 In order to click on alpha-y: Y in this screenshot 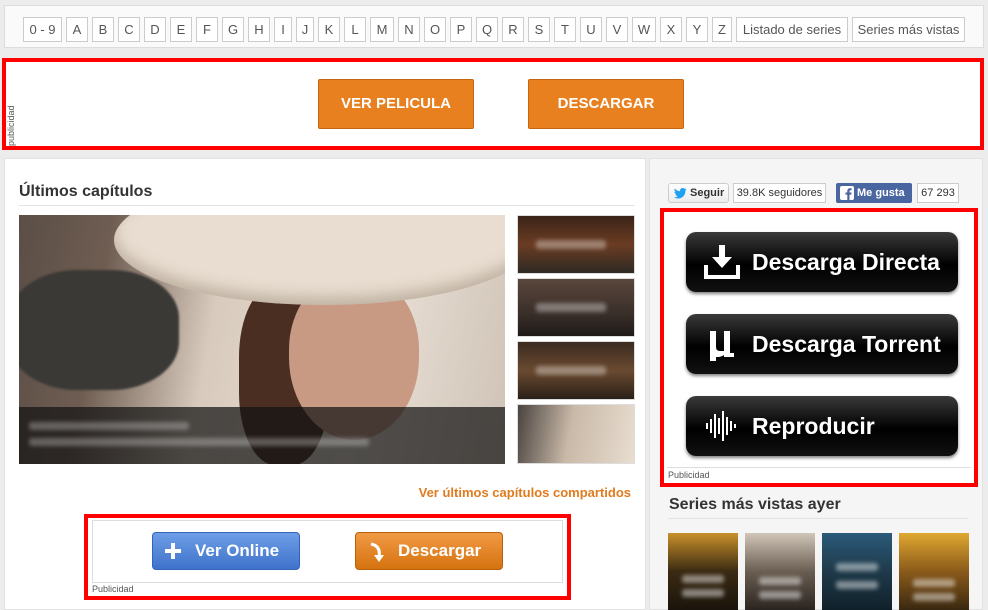, I will do `click(697, 29)`.